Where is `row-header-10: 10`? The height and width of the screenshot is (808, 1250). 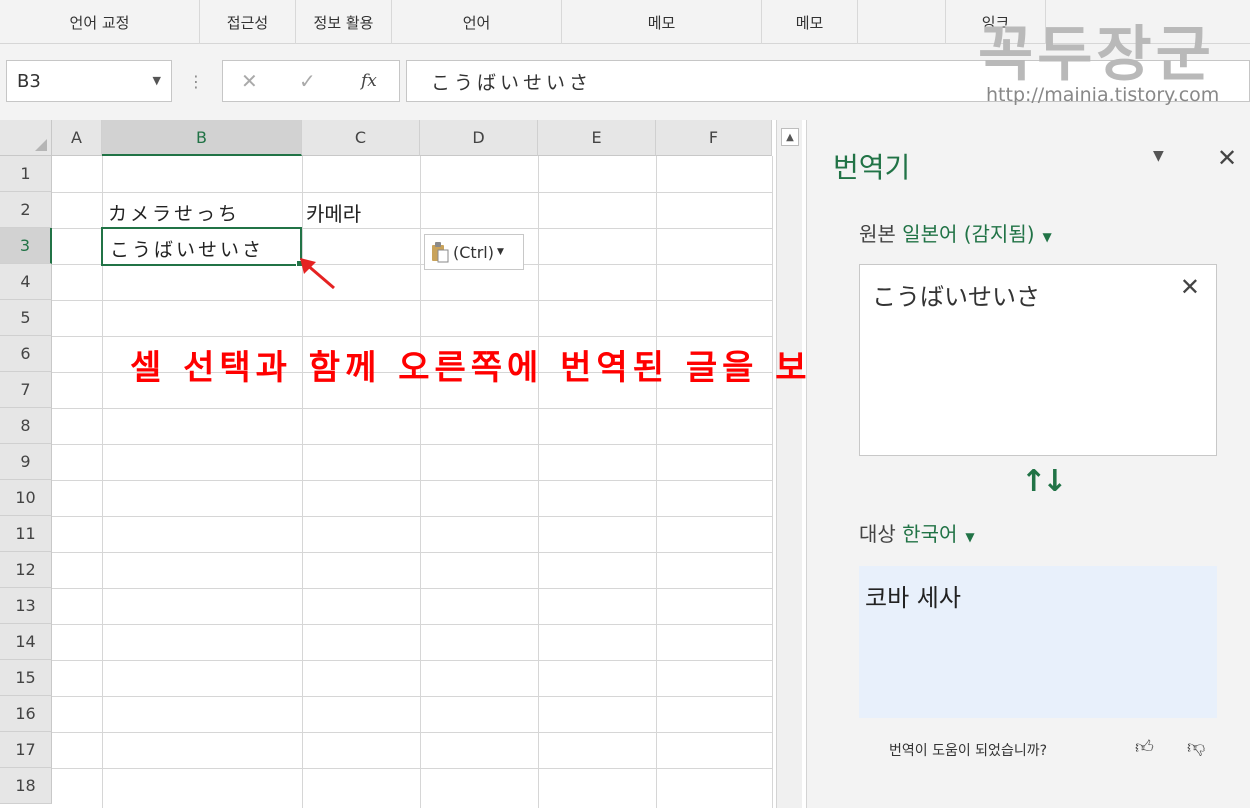 row-header-10: 10 is located at coordinates (26, 498).